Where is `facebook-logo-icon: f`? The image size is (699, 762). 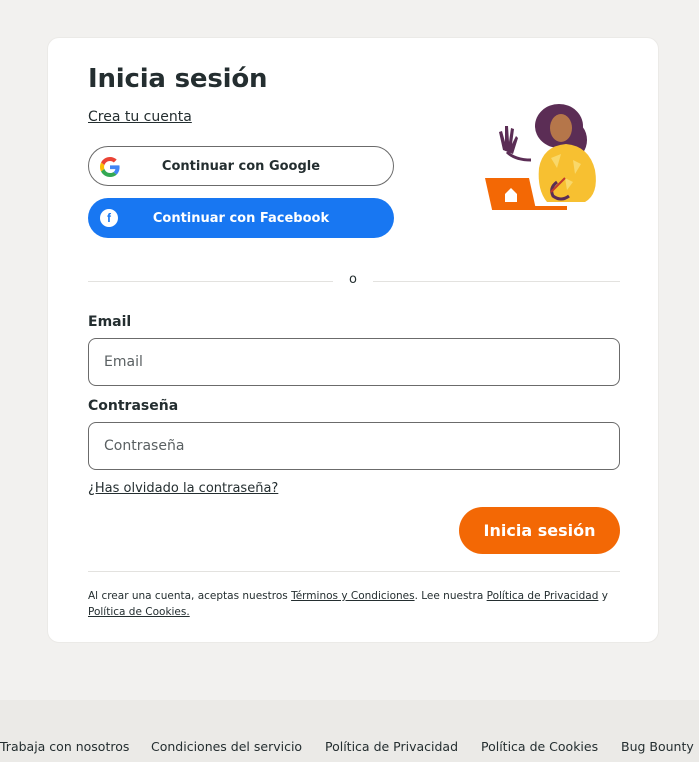 facebook-logo-icon: f is located at coordinates (109, 218).